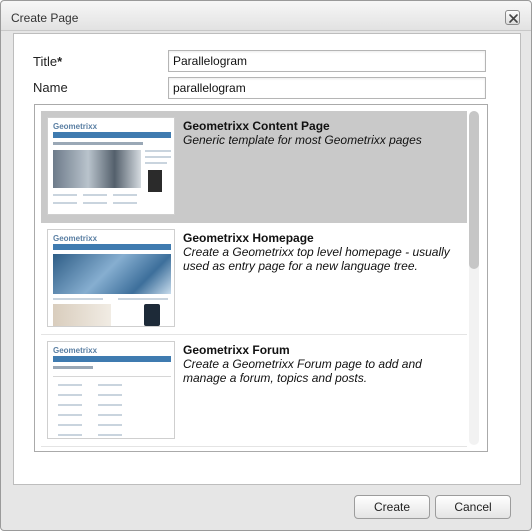 The image size is (532, 531). Describe the element at coordinates (112, 376) in the screenshot. I see `thumbnail-divider` at that location.